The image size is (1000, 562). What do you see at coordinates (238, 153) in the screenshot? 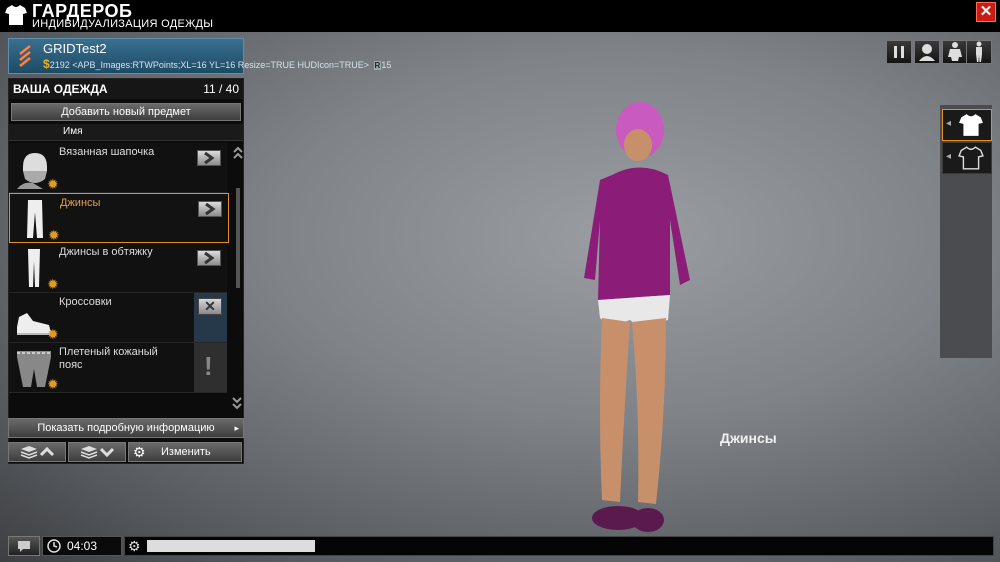
I see `scroll-up-icon` at bounding box center [238, 153].